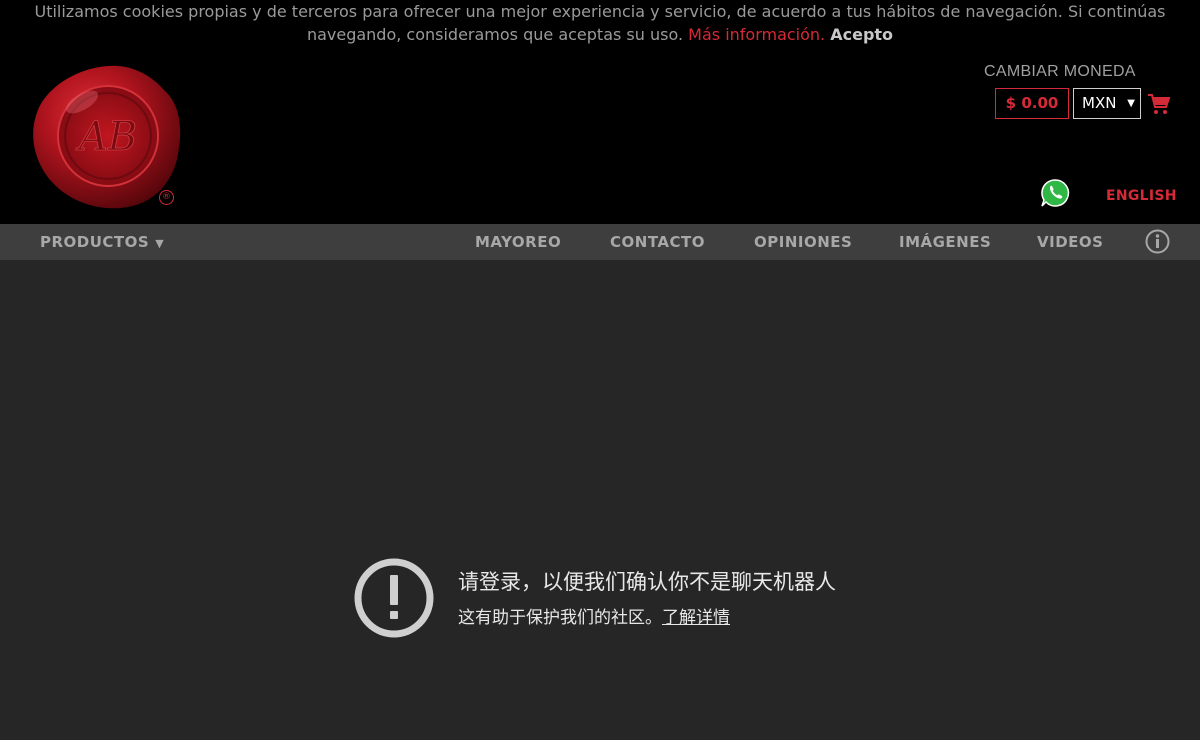  Describe the element at coordinates (1032, 103) in the screenshot. I see `cart-total-button: $ 0.00` at that location.